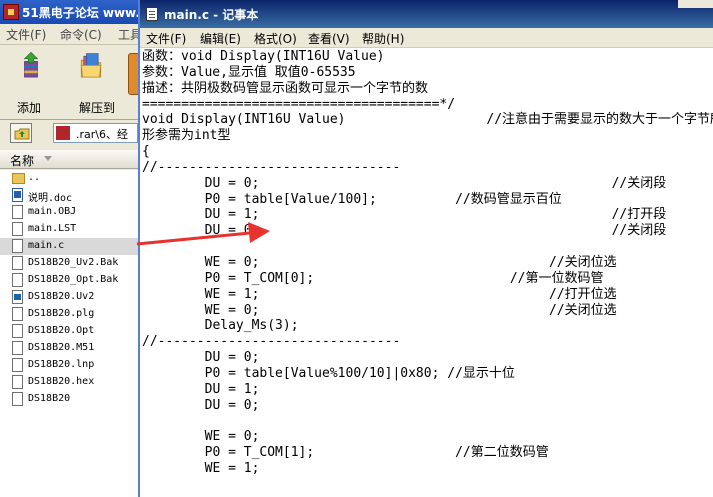 The height and width of the screenshot is (497, 713). I want to click on up-folder-icon, so click(22, 134).